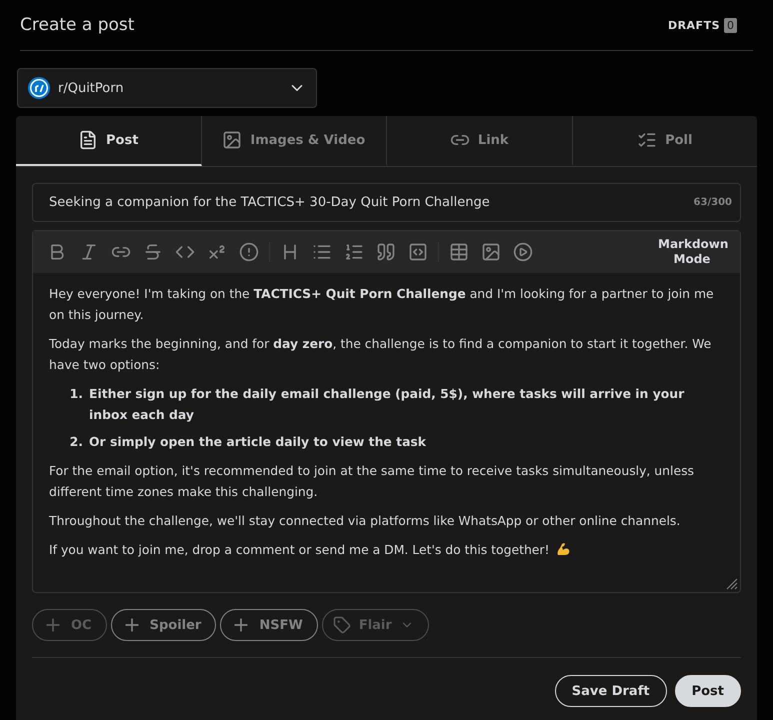  What do you see at coordinates (694, 25) in the screenshot?
I see `drafts-link: DRAFTS` at bounding box center [694, 25].